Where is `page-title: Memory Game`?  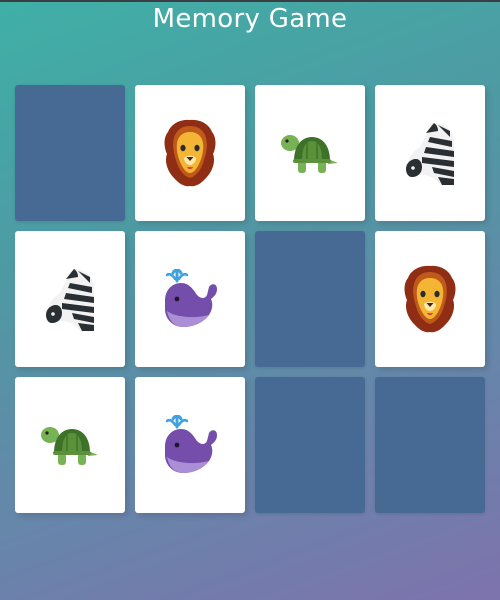
page-title: Memory Game is located at coordinates (250, 19).